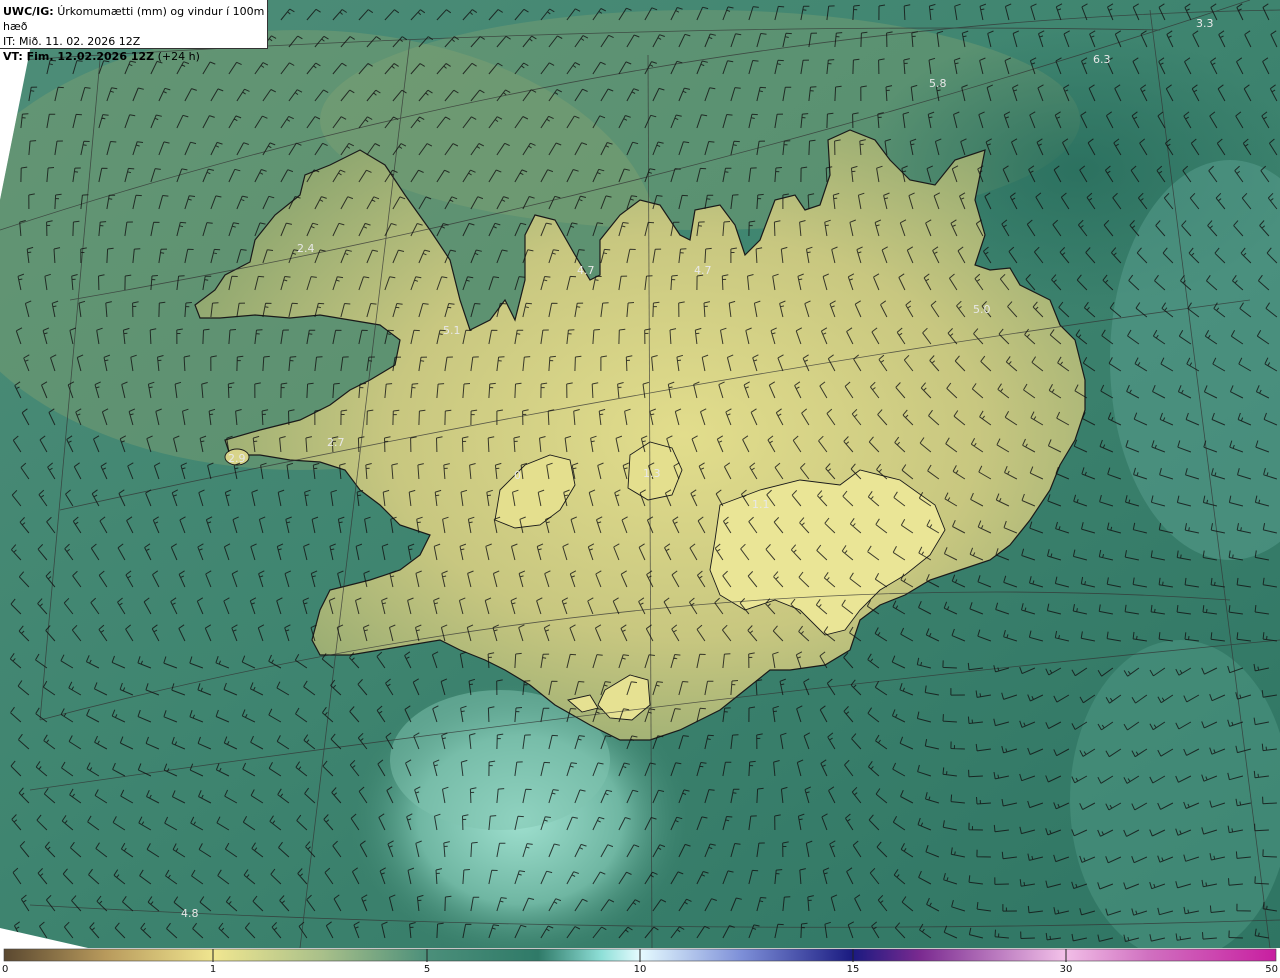 The height and width of the screenshot is (978, 1280). What do you see at coordinates (213, 969) in the screenshot?
I see `colorbar-tick-label: 1` at bounding box center [213, 969].